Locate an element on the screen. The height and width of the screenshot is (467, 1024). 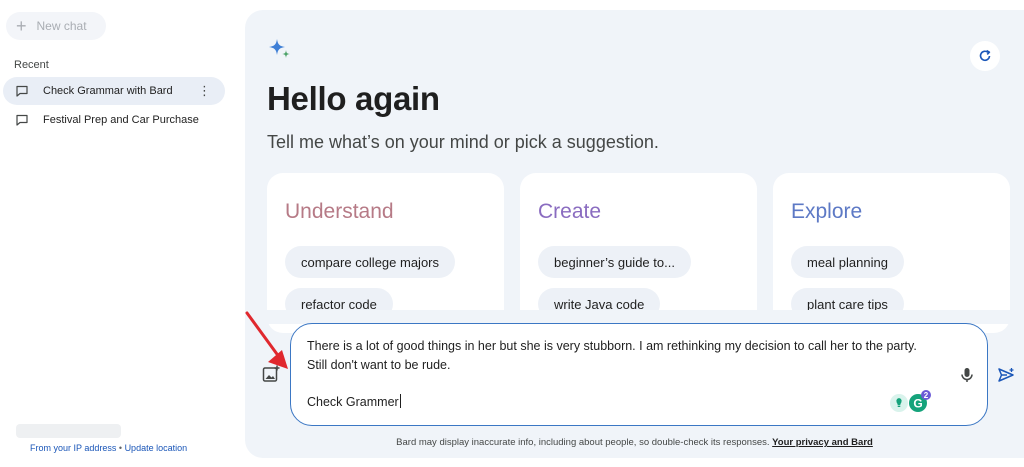
prompt-line-2: Check Grammer is located at coordinates (353, 402).